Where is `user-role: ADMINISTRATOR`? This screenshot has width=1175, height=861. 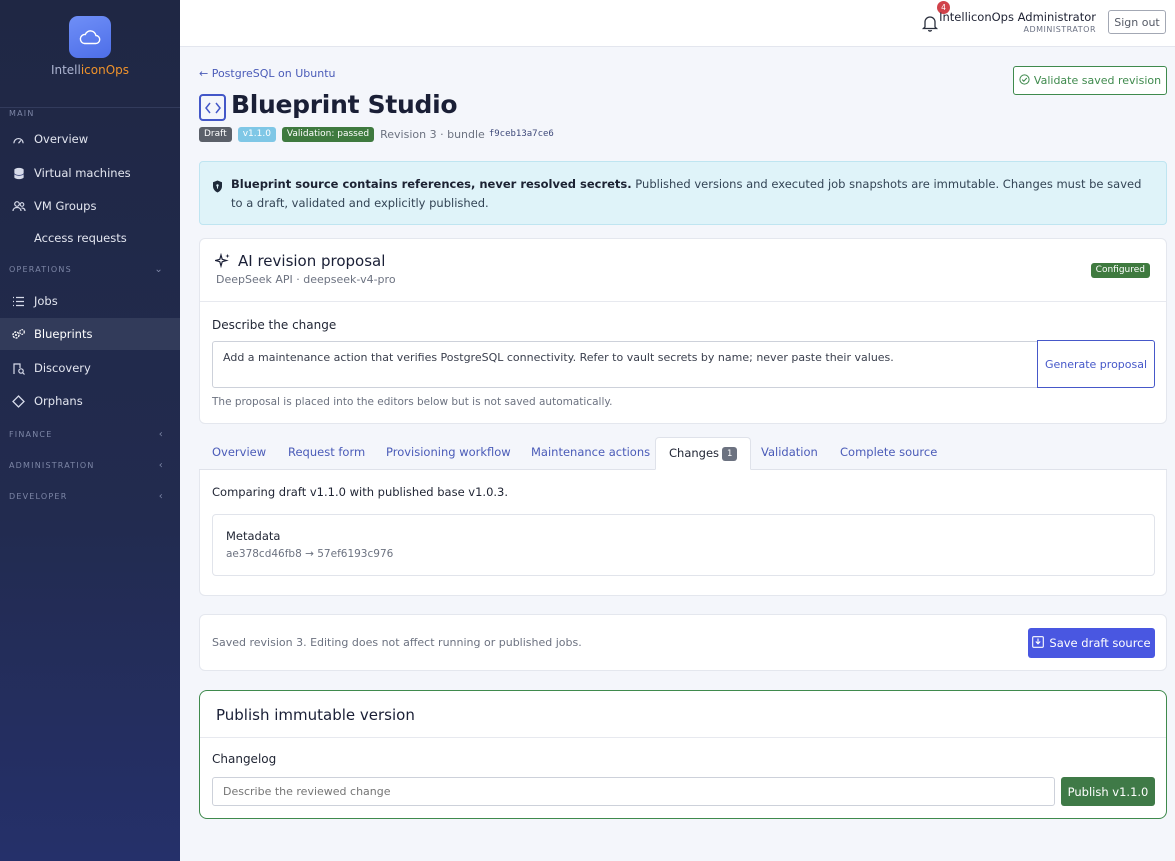
user-role: ADMINISTRATOR is located at coordinates (1059, 29).